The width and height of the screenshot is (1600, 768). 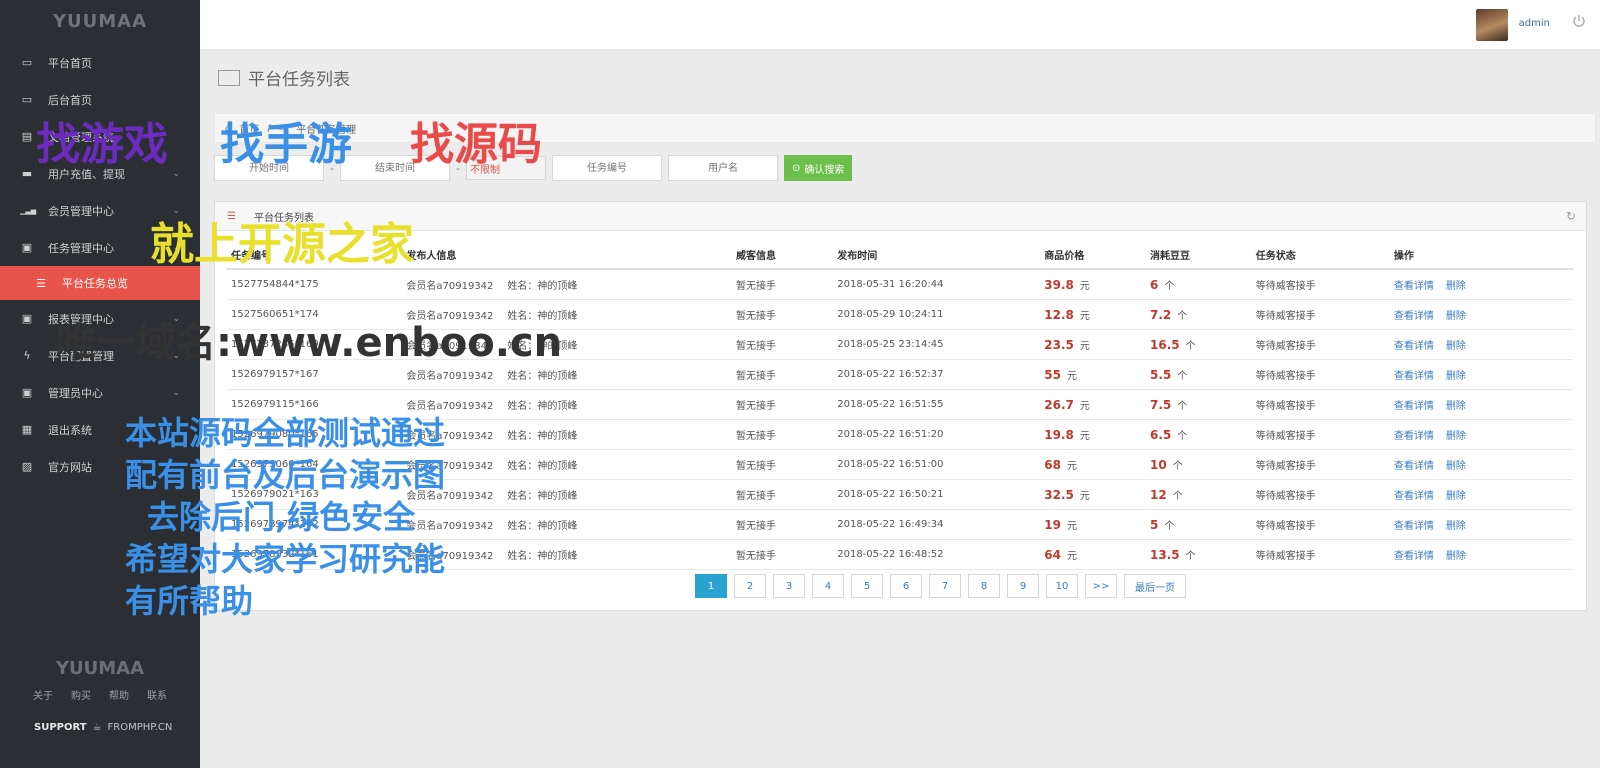 What do you see at coordinates (309, 343) in the screenshot?
I see `watermark-domain: 唯一域名:www.enboo.cn` at bounding box center [309, 343].